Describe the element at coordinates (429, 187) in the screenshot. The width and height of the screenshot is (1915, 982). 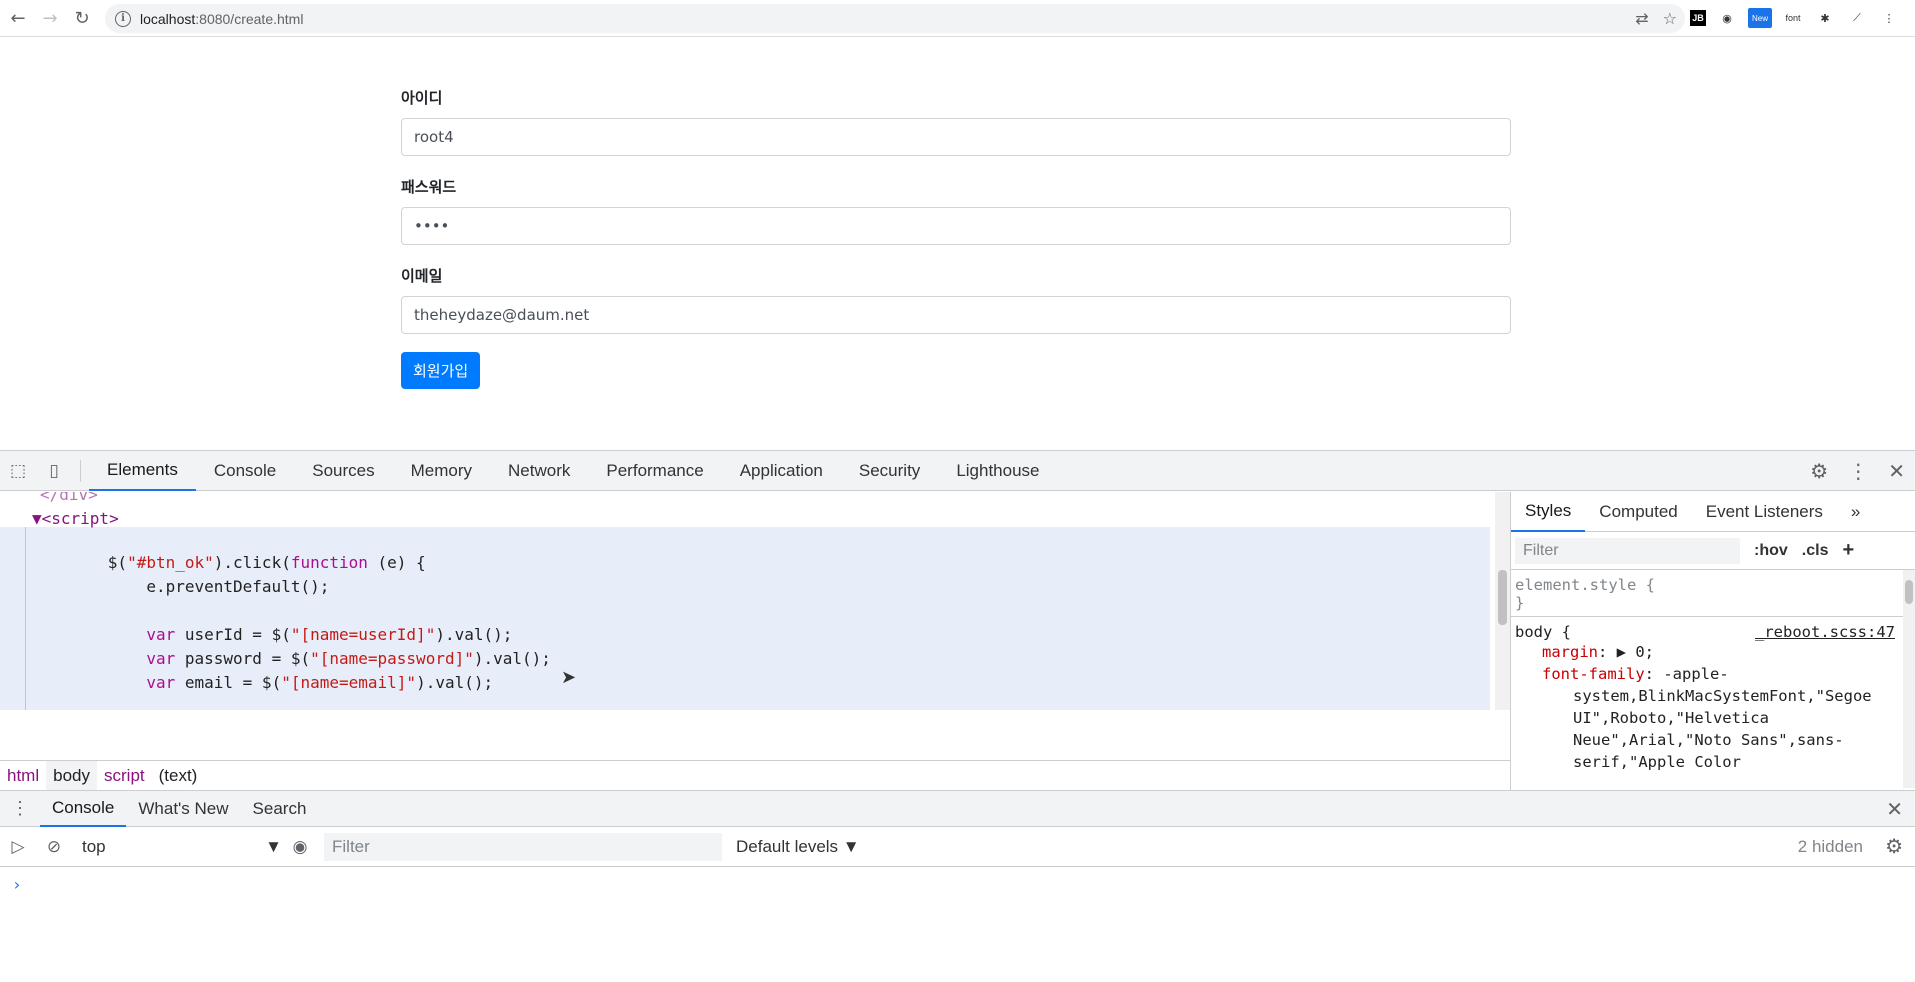
I see `password-label: 패스워드` at that location.